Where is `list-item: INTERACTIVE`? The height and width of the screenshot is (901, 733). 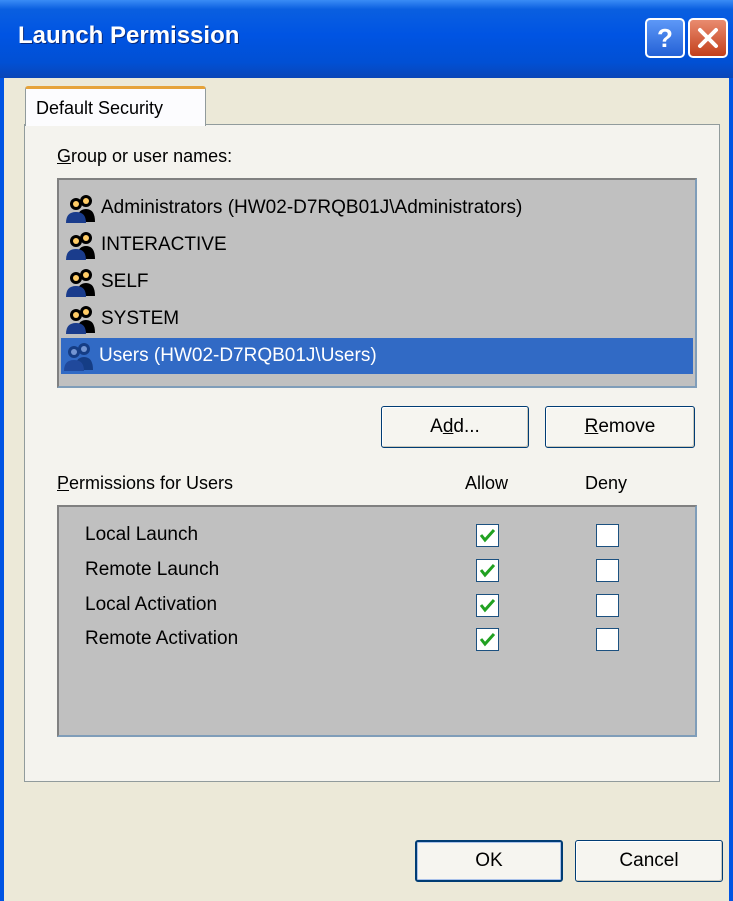 list-item: INTERACTIVE is located at coordinates (145, 245).